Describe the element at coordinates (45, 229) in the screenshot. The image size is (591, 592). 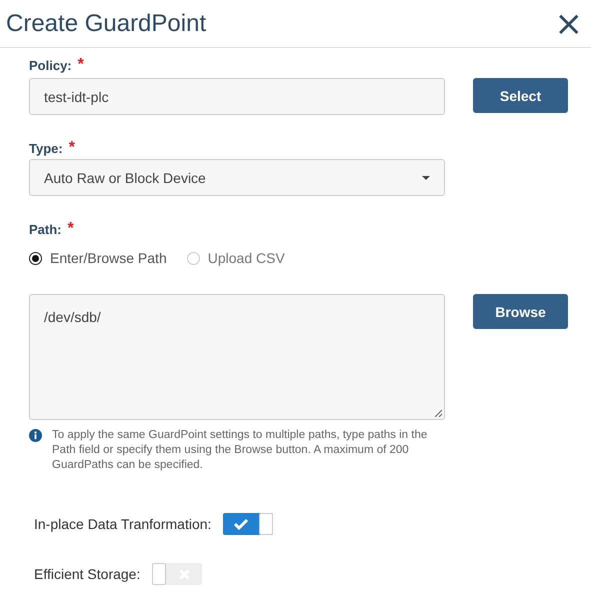
I see `field-label: Path:` at that location.